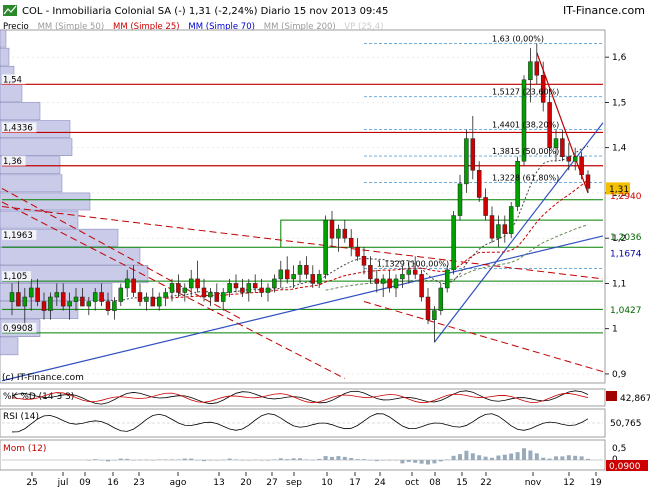 The image size is (650, 490). What do you see at coordinates (413, 264) in the screenshot?
I see `fibonacci-label: 1,1329 (100,00%)` at bounding box center [413, 264].